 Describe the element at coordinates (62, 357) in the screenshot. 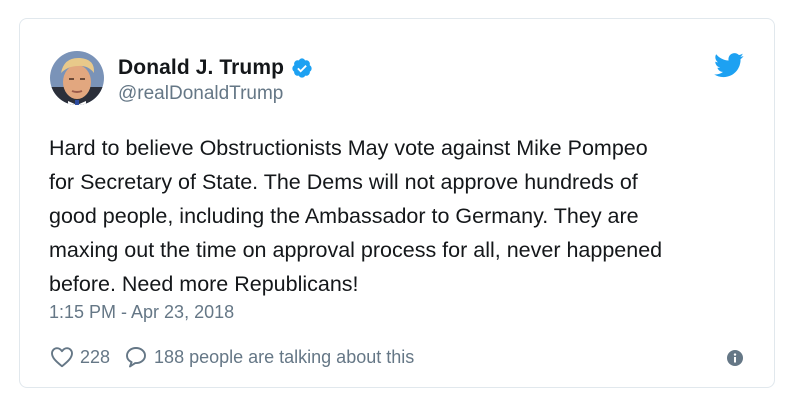

I see `heart-icon` at that location.